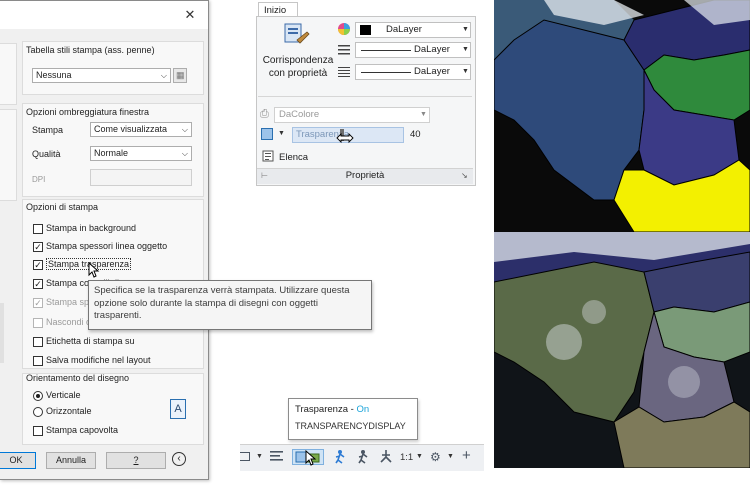 The width and height of the screenshot is (750, 490). What do you see at coordinates (464, 175) in the screenshot?
I see `dialog-launcher-icon: ↘` at bounding box center [464, 175].